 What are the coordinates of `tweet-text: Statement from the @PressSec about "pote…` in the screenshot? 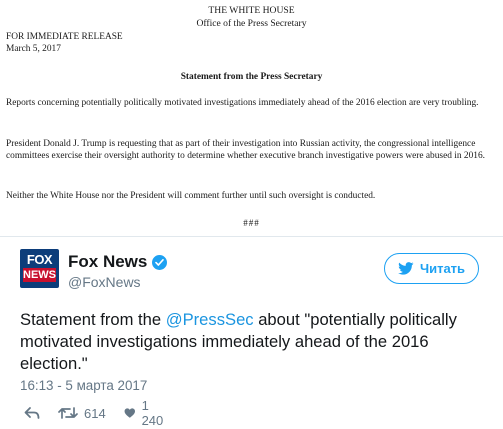 It's located at (250, 342).